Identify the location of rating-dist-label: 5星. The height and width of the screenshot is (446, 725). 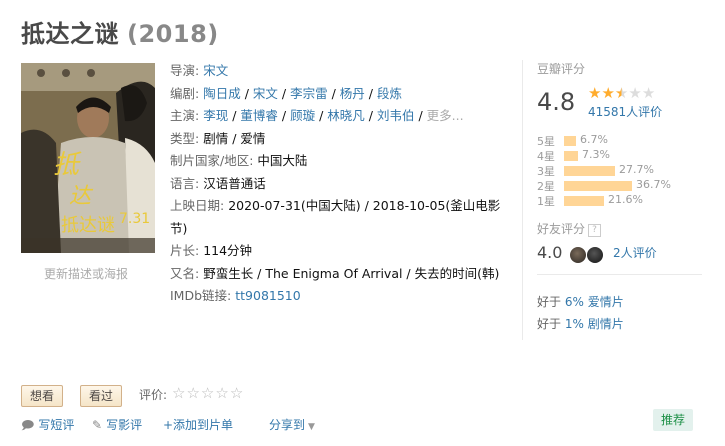
(546, 141).